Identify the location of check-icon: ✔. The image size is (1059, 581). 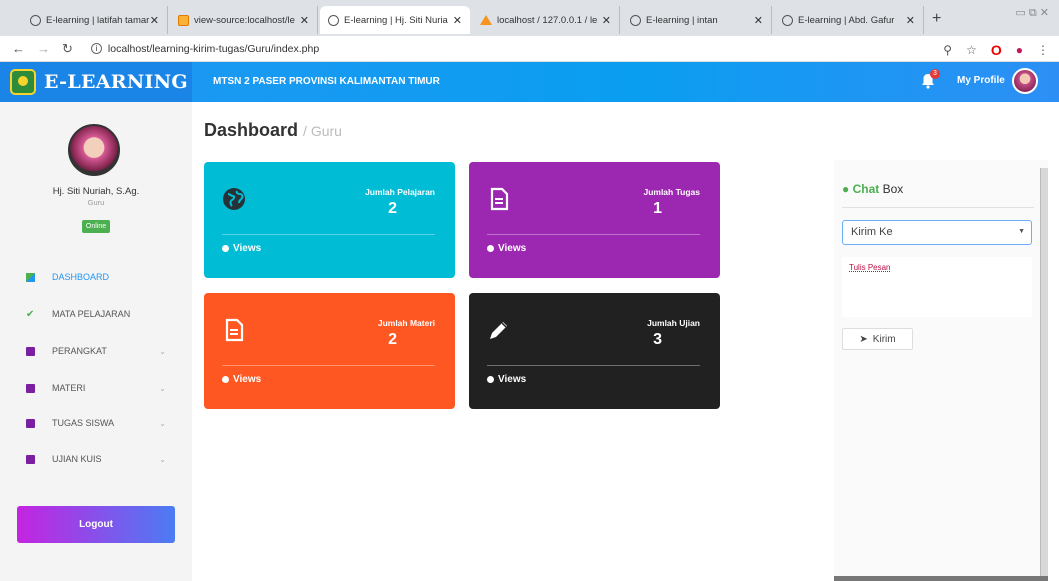
(30, 314).